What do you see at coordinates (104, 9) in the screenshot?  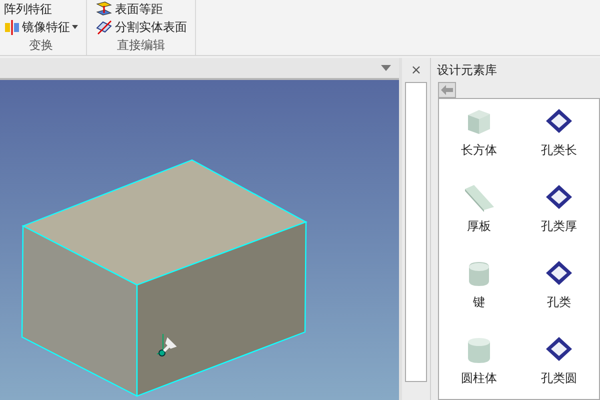 I see `layers-icon` at bounding box center [104, 9].